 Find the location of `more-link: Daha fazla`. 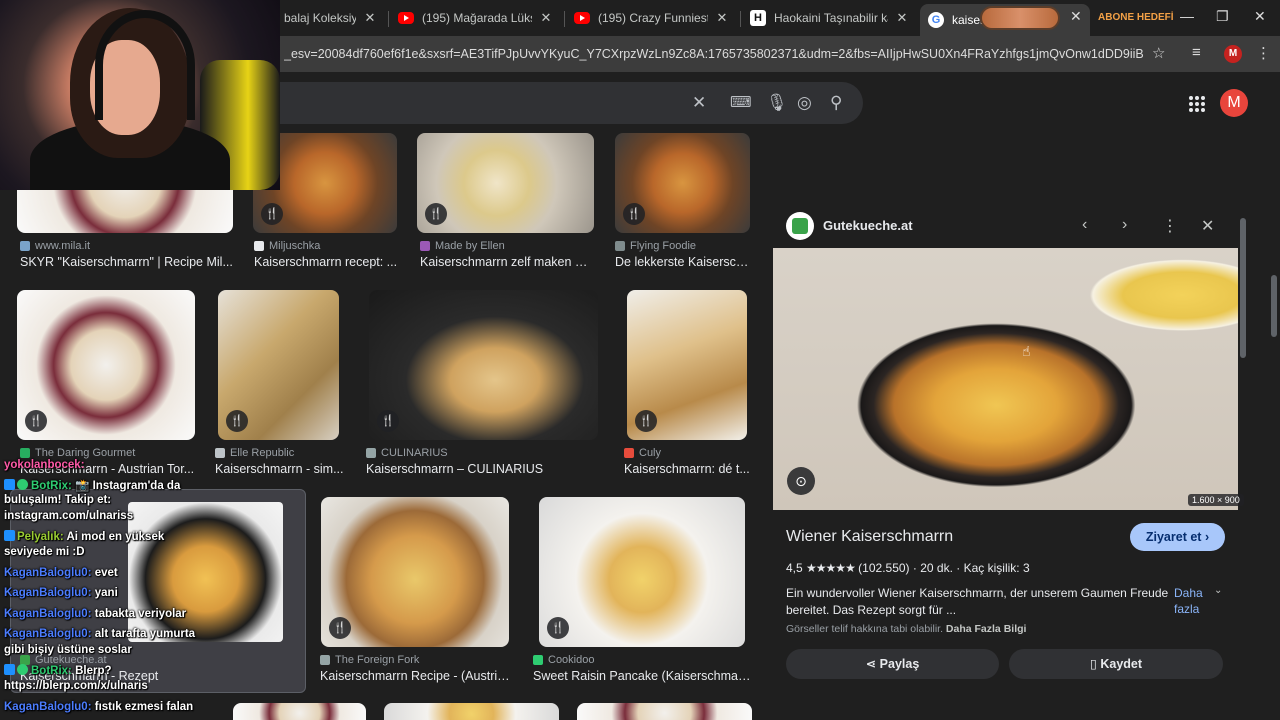

more-link: Daha fazla is located at coordinates (1191, 601).